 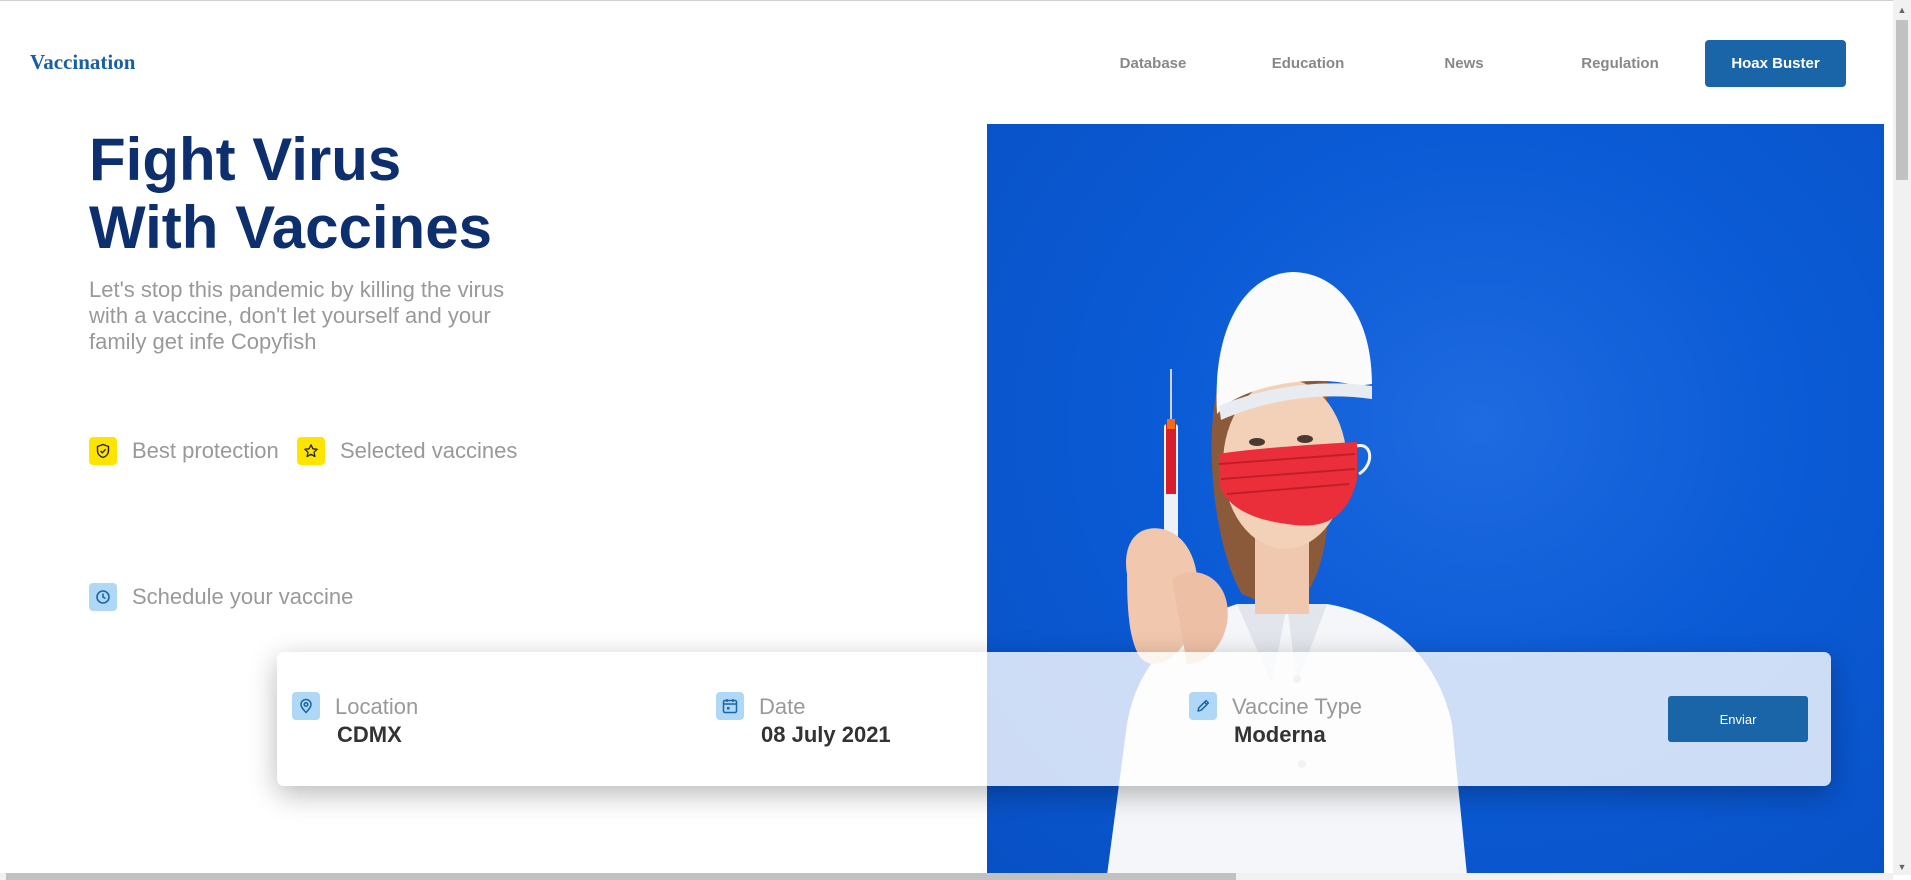 I want to click on submit-button: Enviar, so click(x=1738, y=719).